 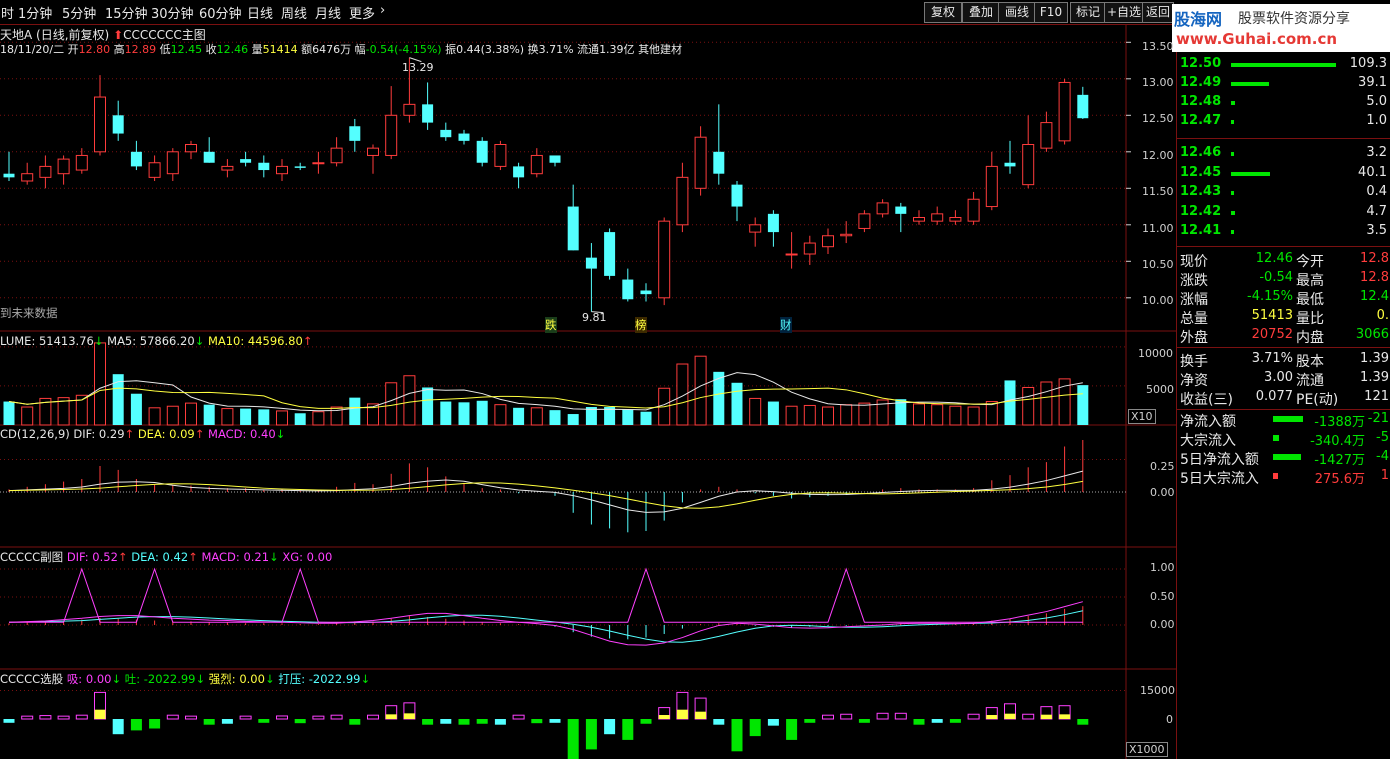 What do you see at coordinates (382, 10) in the screenshot?
I see `chevron-right-icon: ›` at bounding box center [382, 10].